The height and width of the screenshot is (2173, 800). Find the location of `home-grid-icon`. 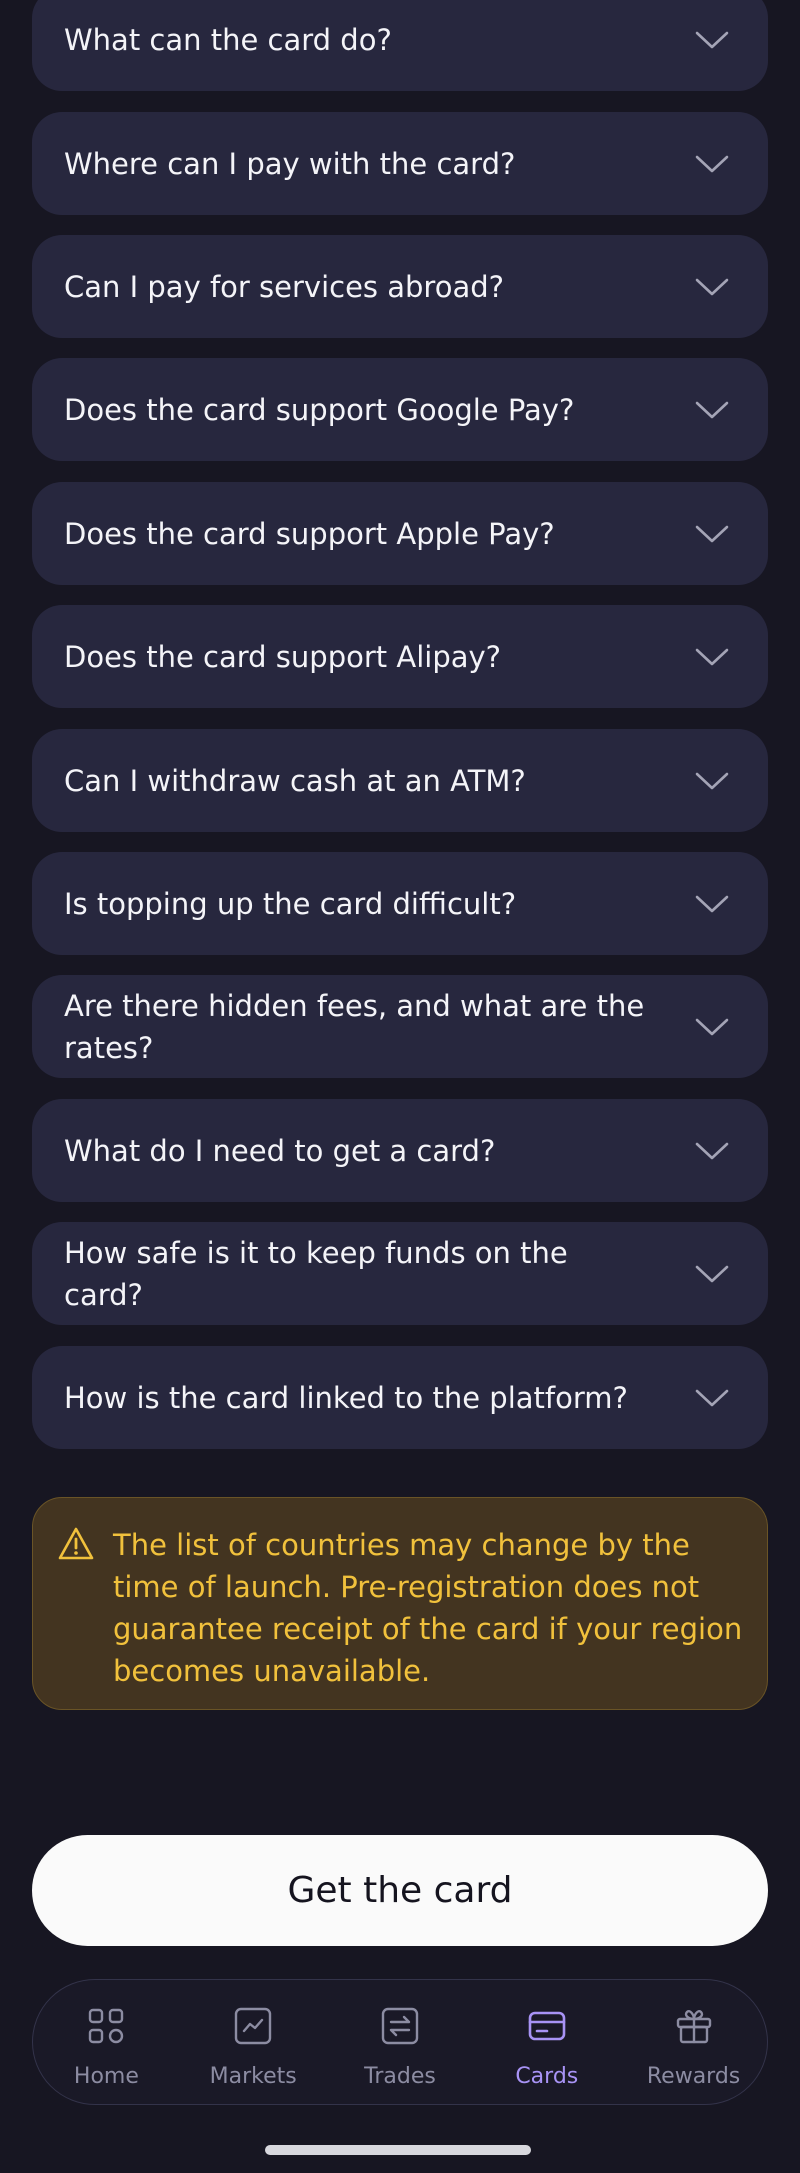

home-grid-icon is located at coordinates (106, 2026).